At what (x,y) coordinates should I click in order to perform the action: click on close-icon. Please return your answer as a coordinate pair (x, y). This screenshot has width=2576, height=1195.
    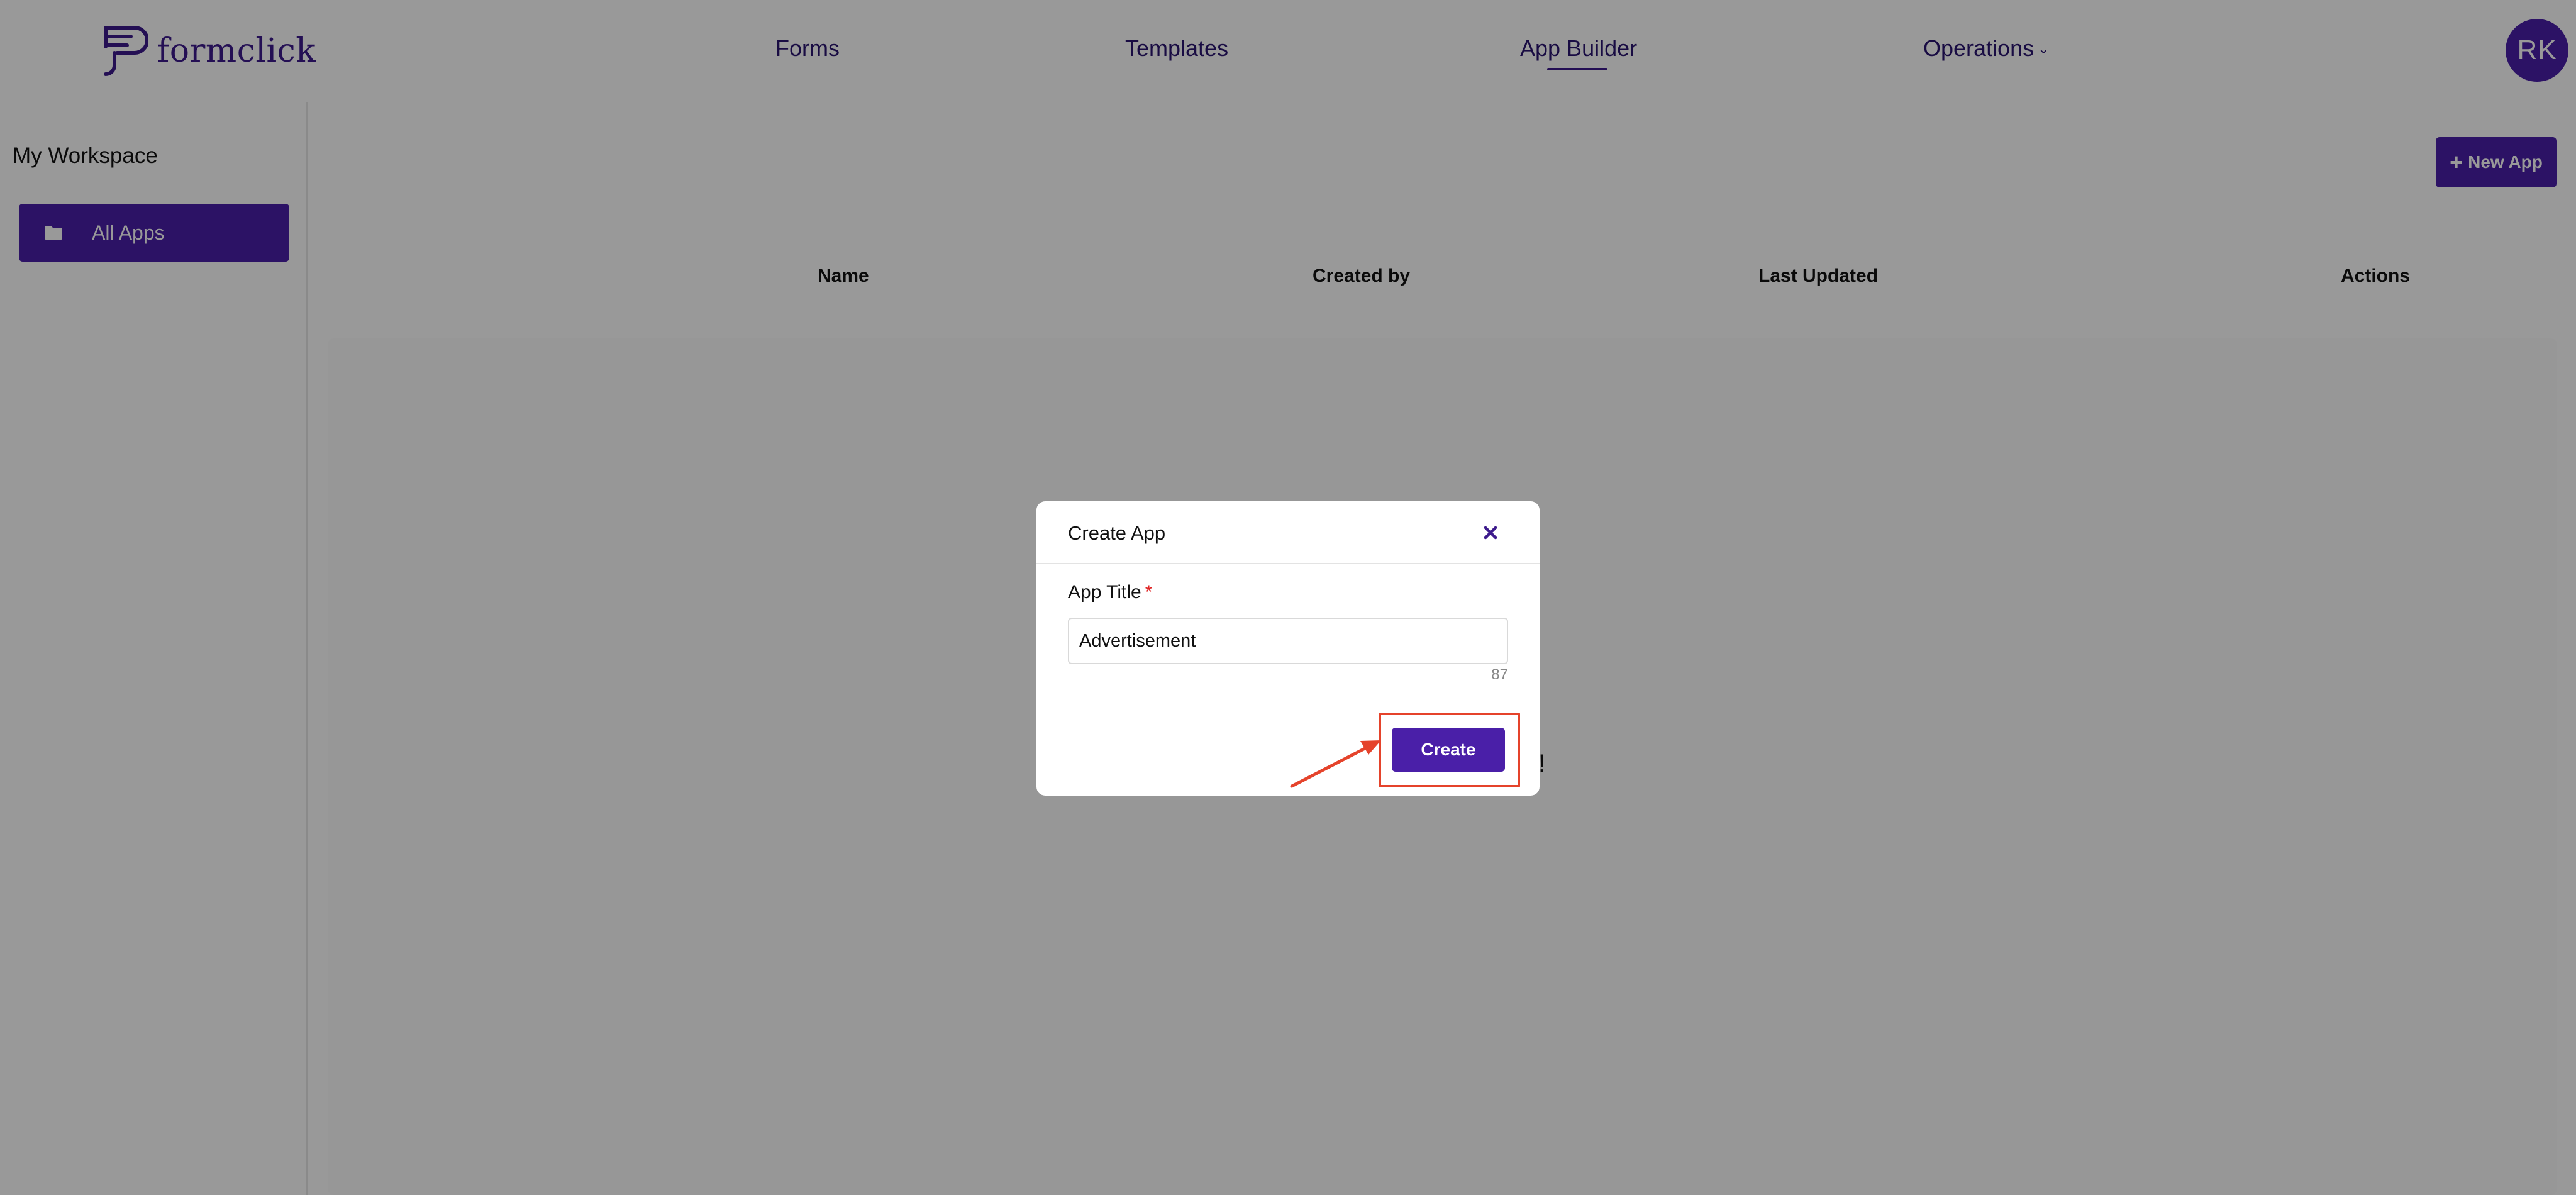
    Looking at the image, I should click on (1490, 533).